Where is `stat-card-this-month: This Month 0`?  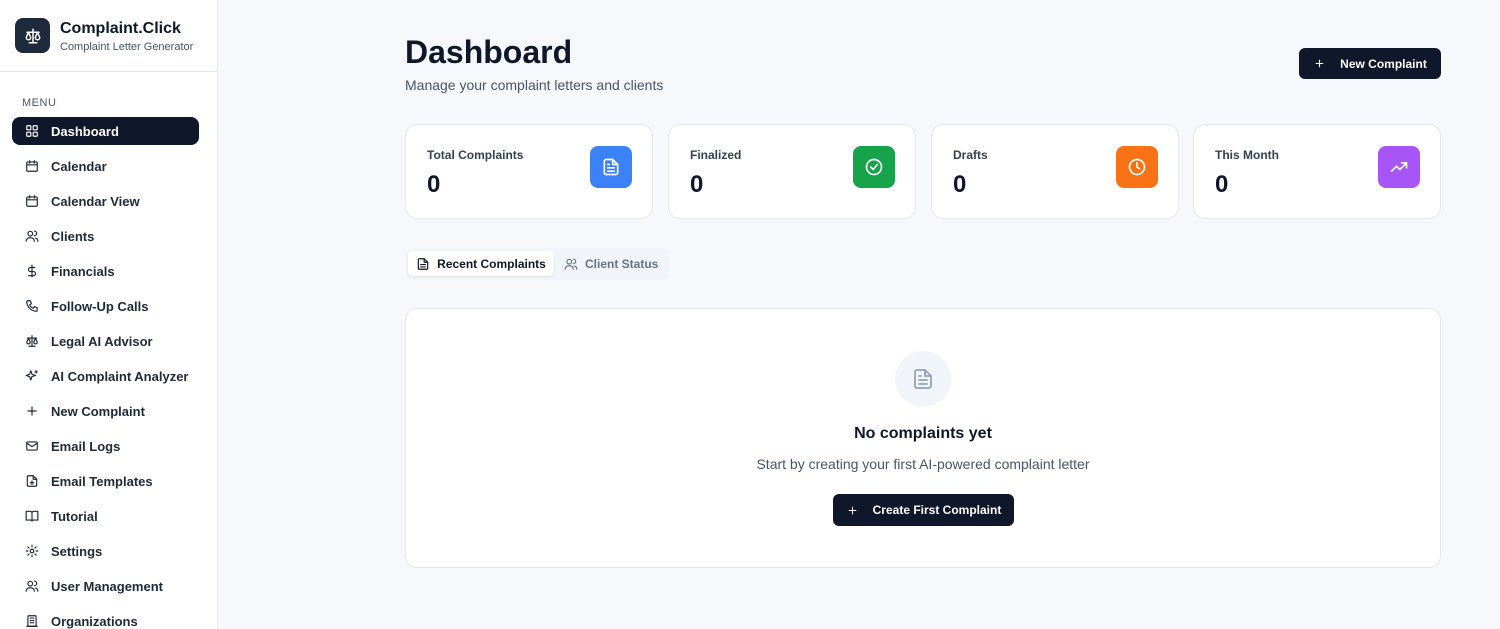
stat-card-this-month: This Month 0 is located at coordinates (1317, 171).